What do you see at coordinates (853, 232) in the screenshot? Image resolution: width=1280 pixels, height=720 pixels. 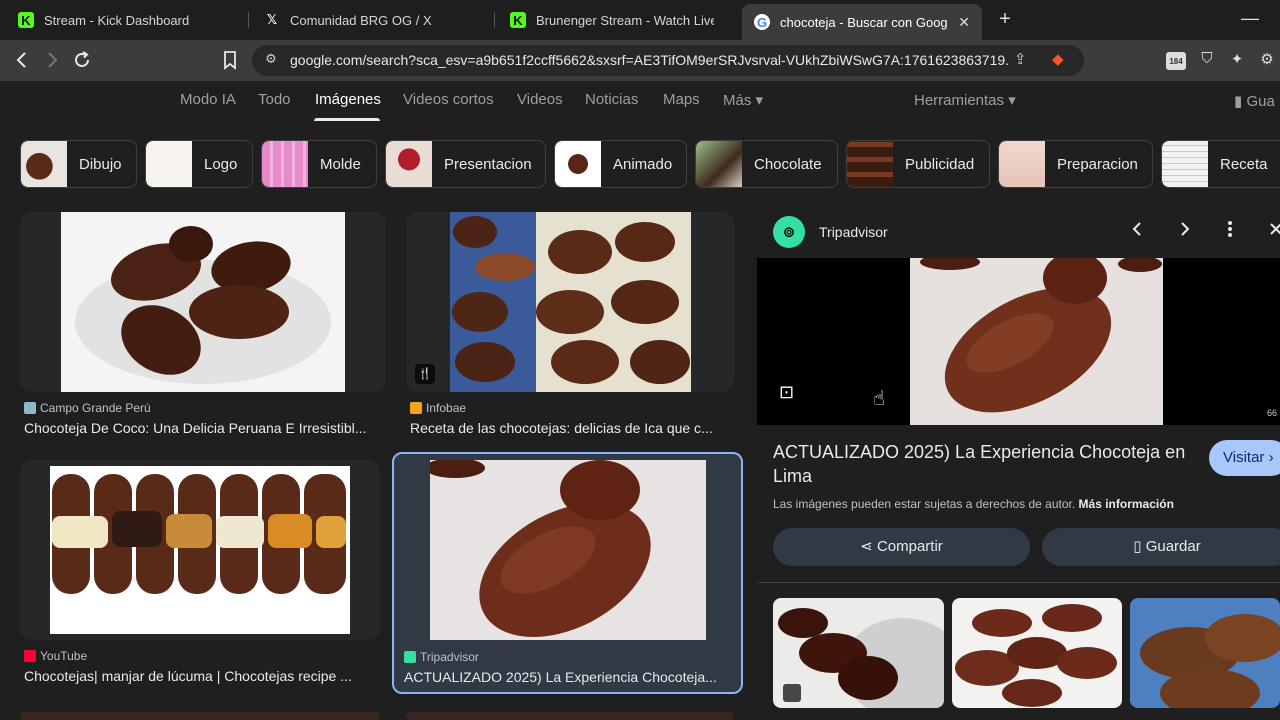 I see `panel-site-name: Tripadvisor` at bounding box center [853, 232].